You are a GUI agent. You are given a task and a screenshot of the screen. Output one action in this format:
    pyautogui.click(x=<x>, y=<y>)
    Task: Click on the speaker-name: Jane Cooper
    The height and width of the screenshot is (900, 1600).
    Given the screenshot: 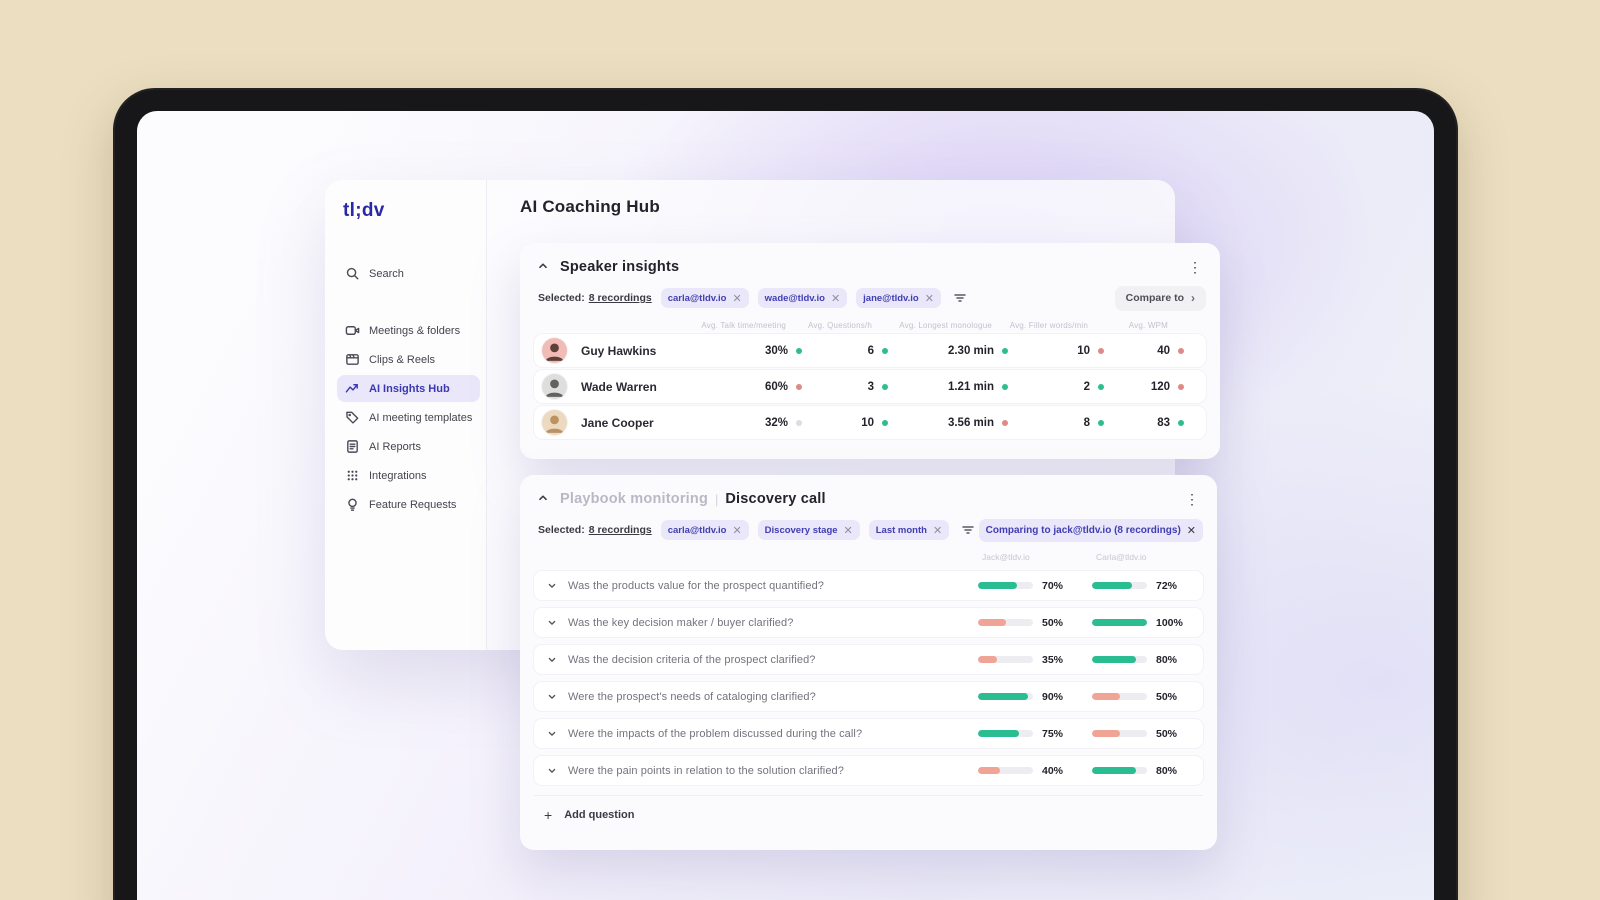 What is the action you would take?
    pyautogui.click(x=617, y=422)
    